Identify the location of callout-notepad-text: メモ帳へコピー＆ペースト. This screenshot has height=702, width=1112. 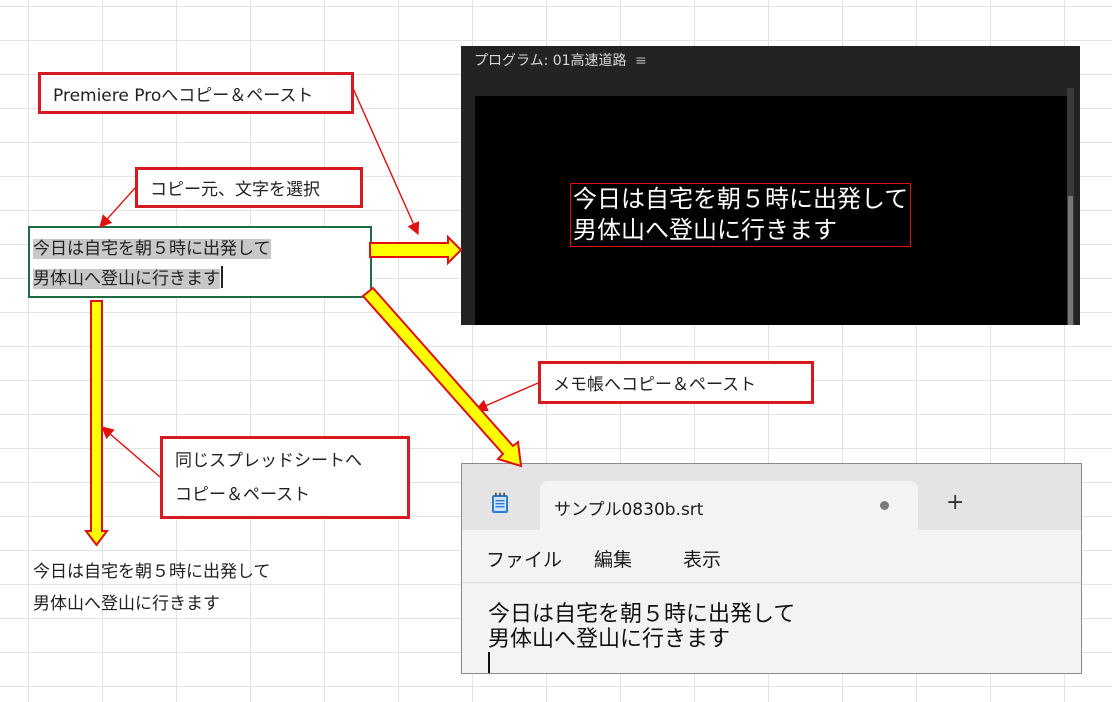
(655, 385).